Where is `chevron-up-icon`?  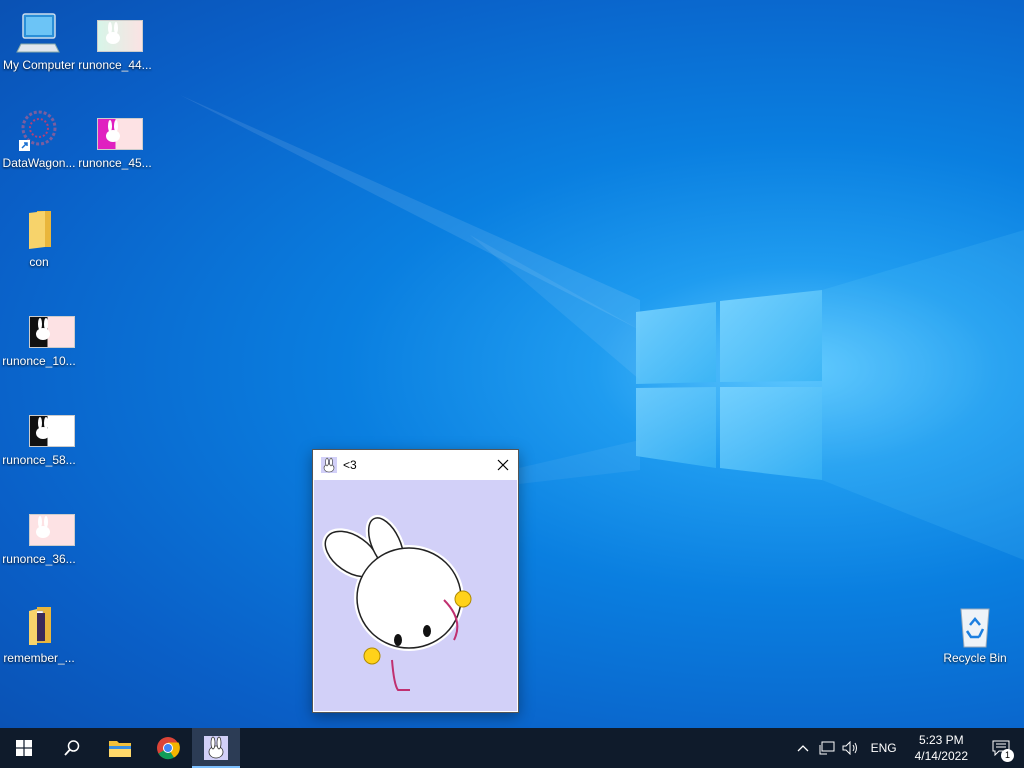 chevron-up-icon is located at coordinates (803, 748).